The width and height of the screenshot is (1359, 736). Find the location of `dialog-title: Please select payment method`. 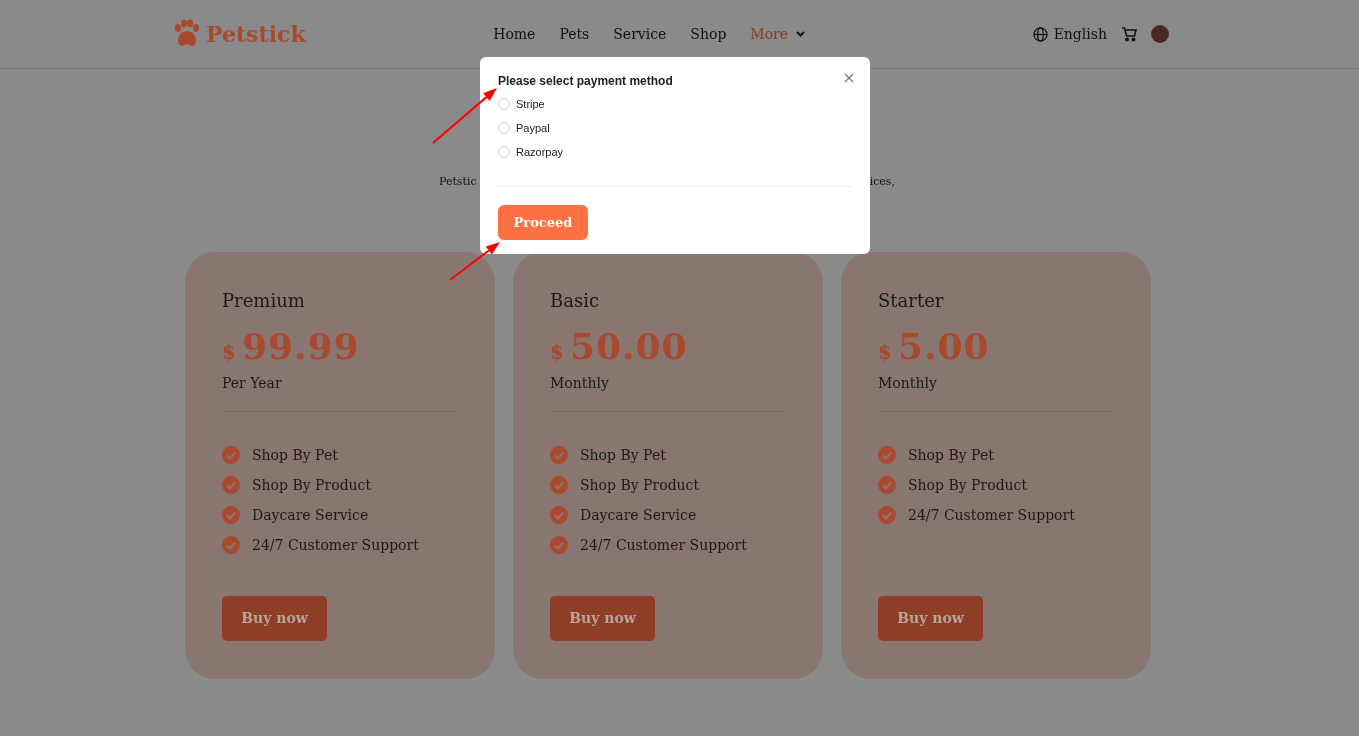

dialog-title: Please select payment method is located at coordinates (585, 81).